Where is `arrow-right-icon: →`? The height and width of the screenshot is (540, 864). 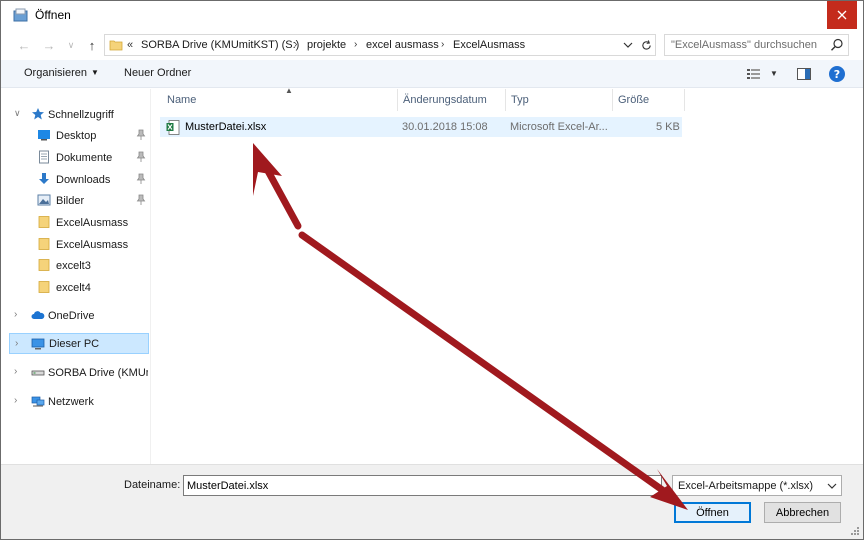 arrow-right-icon: → is located at coordinates (49, 45).